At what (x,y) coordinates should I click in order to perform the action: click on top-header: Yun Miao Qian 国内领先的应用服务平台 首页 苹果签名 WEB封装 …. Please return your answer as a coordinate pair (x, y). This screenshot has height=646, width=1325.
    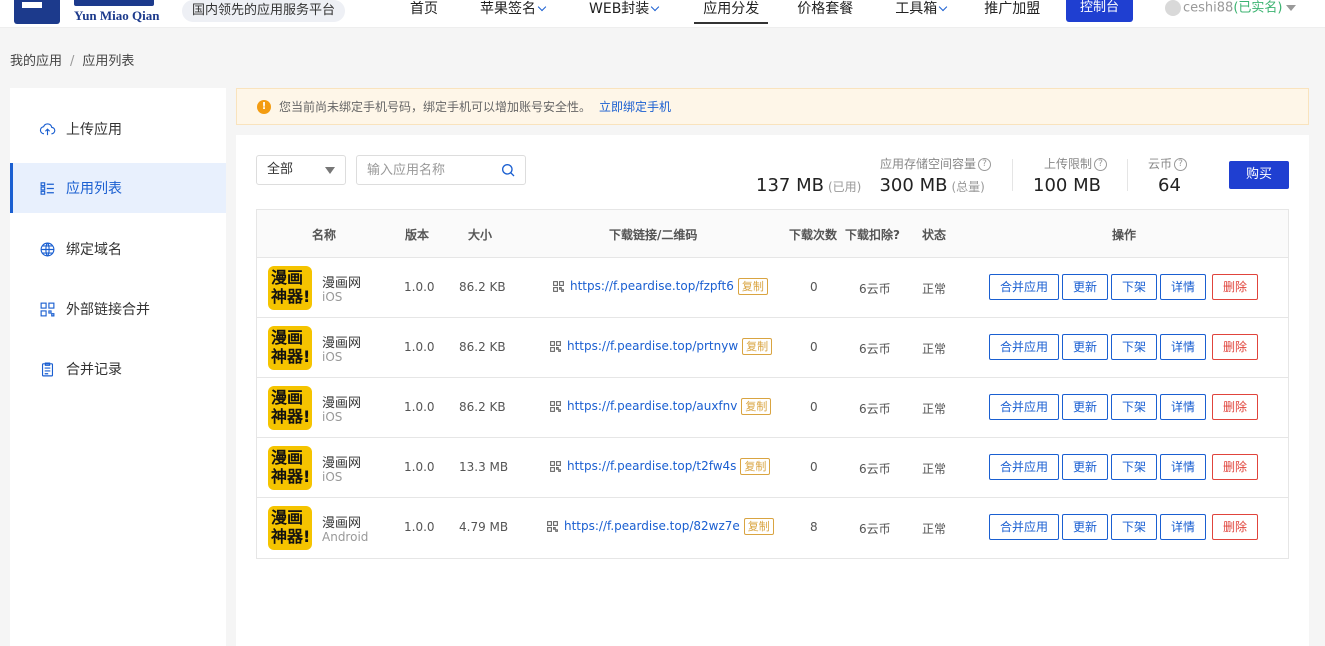
    Looking at the image, I should click on (662, 14).